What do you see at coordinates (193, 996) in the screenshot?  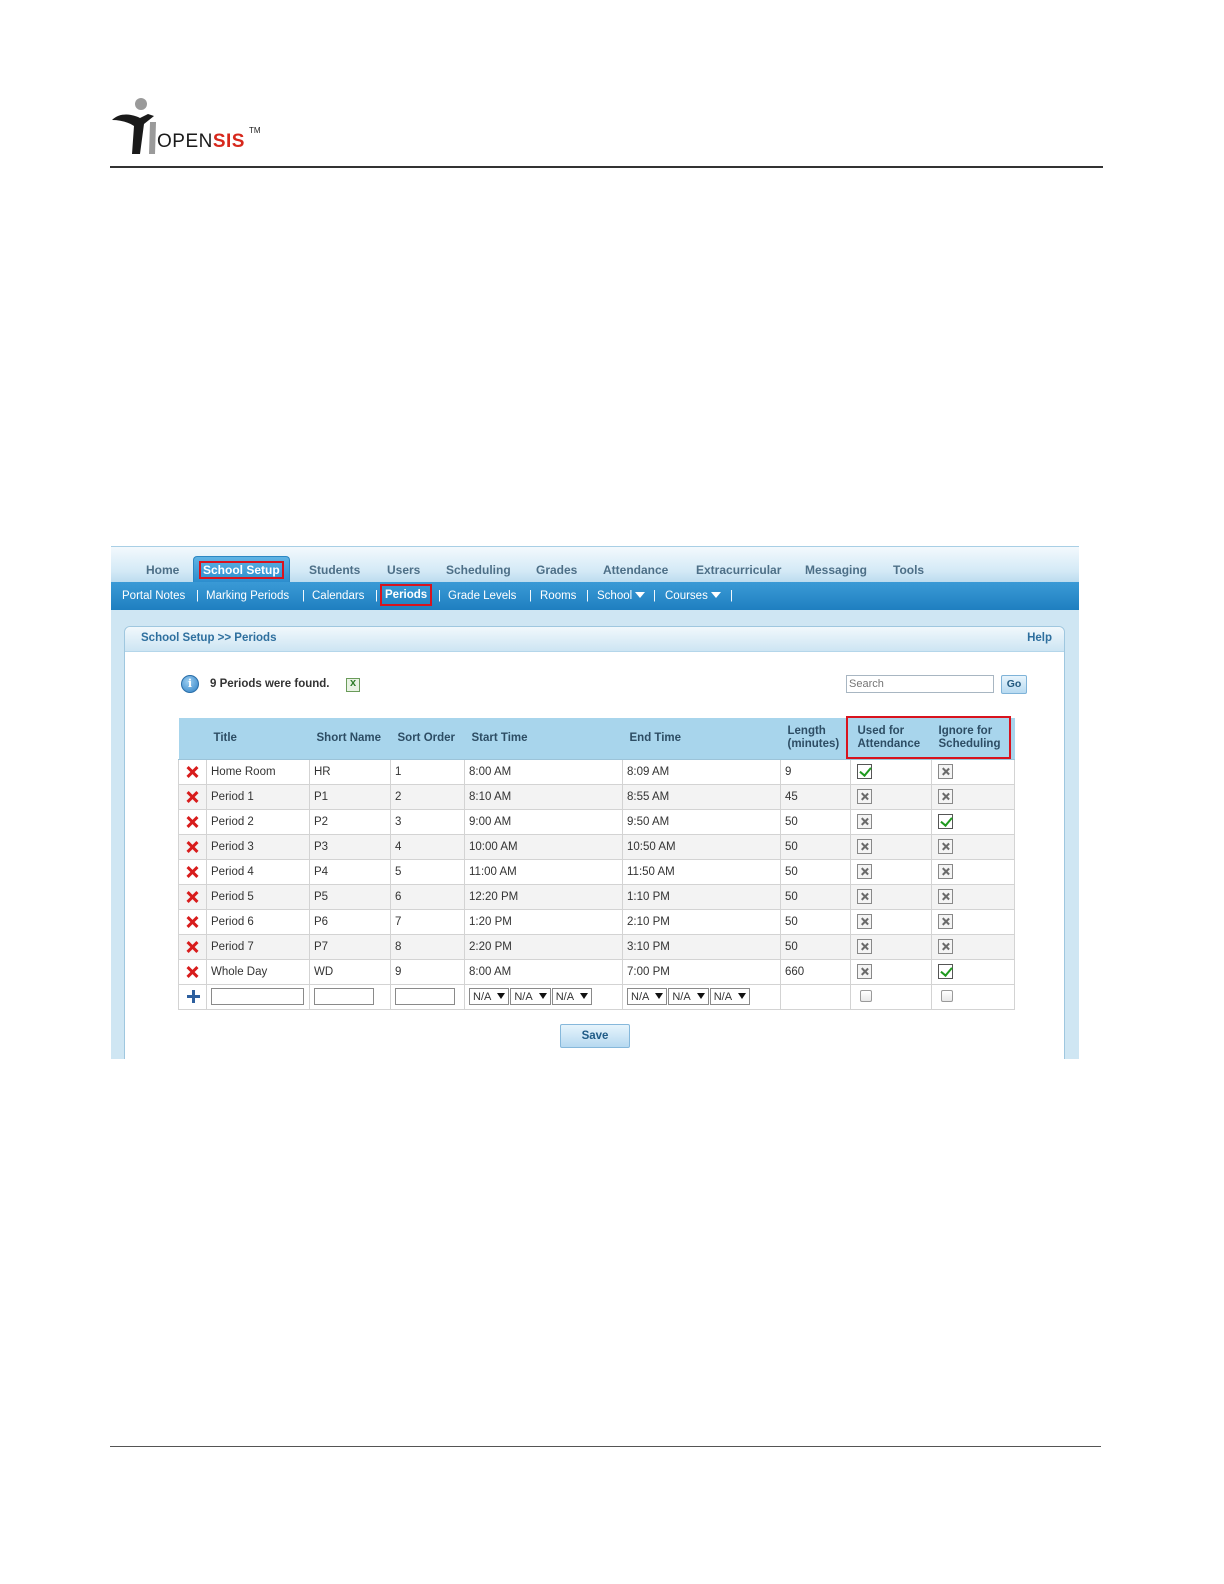 I see `add-icon` at bounding box center [193, 996].